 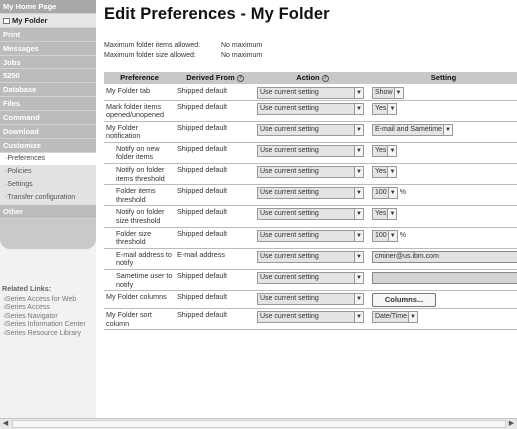 What do you see at coordinates (412, 129) in the screenshot?
I see `setting-select: E-mail and Sametime ▼` at bounding box center [412, 129].